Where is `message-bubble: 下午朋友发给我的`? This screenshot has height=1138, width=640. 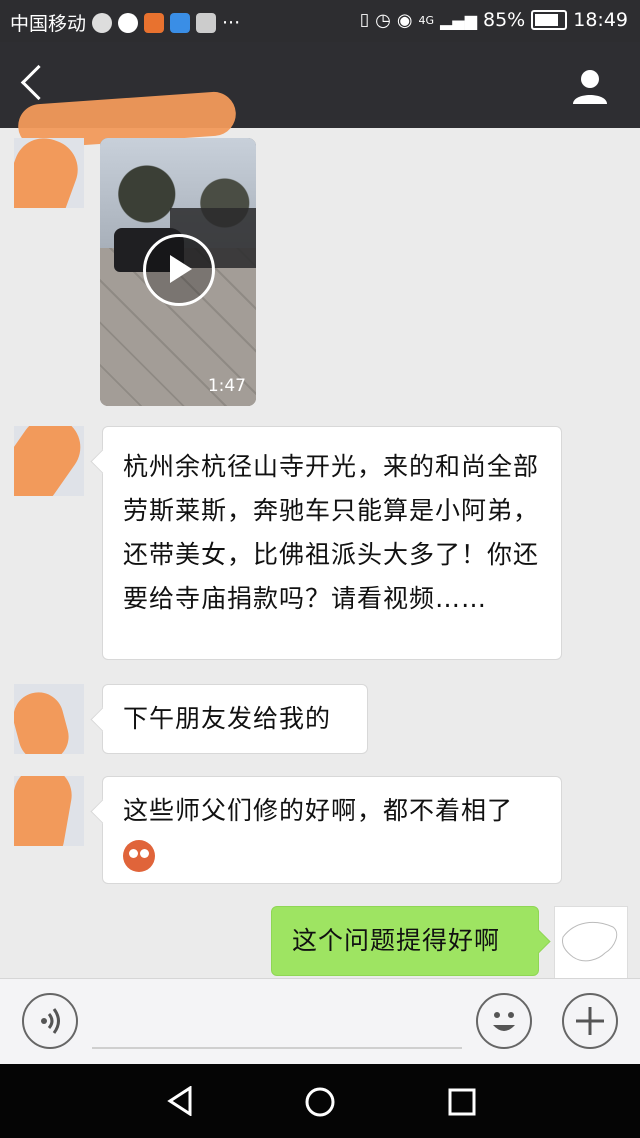 message-bubble: 下午朋友发给我的 is located at coordinates (235, 719).